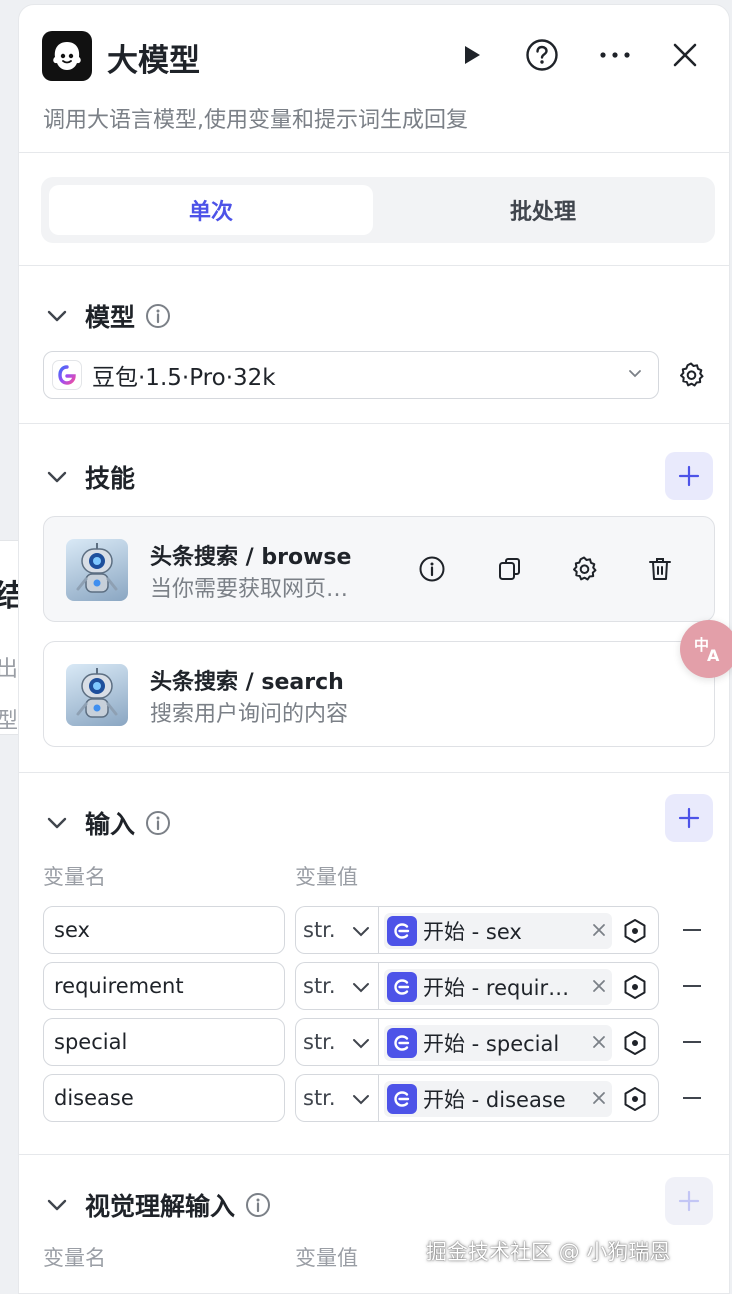  Describe the element at coordinates (249, 714) in the screenshot. I see `skill-description: 搜索用户询问的内容` at that location.